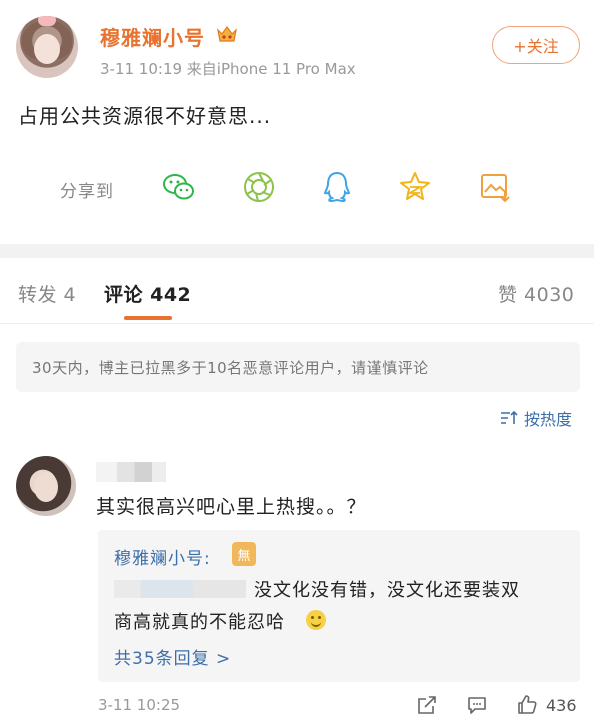 The height and width of the screenshot is (723, 594). I want to click on tab-comment: 评论 442, so click(147, 293).